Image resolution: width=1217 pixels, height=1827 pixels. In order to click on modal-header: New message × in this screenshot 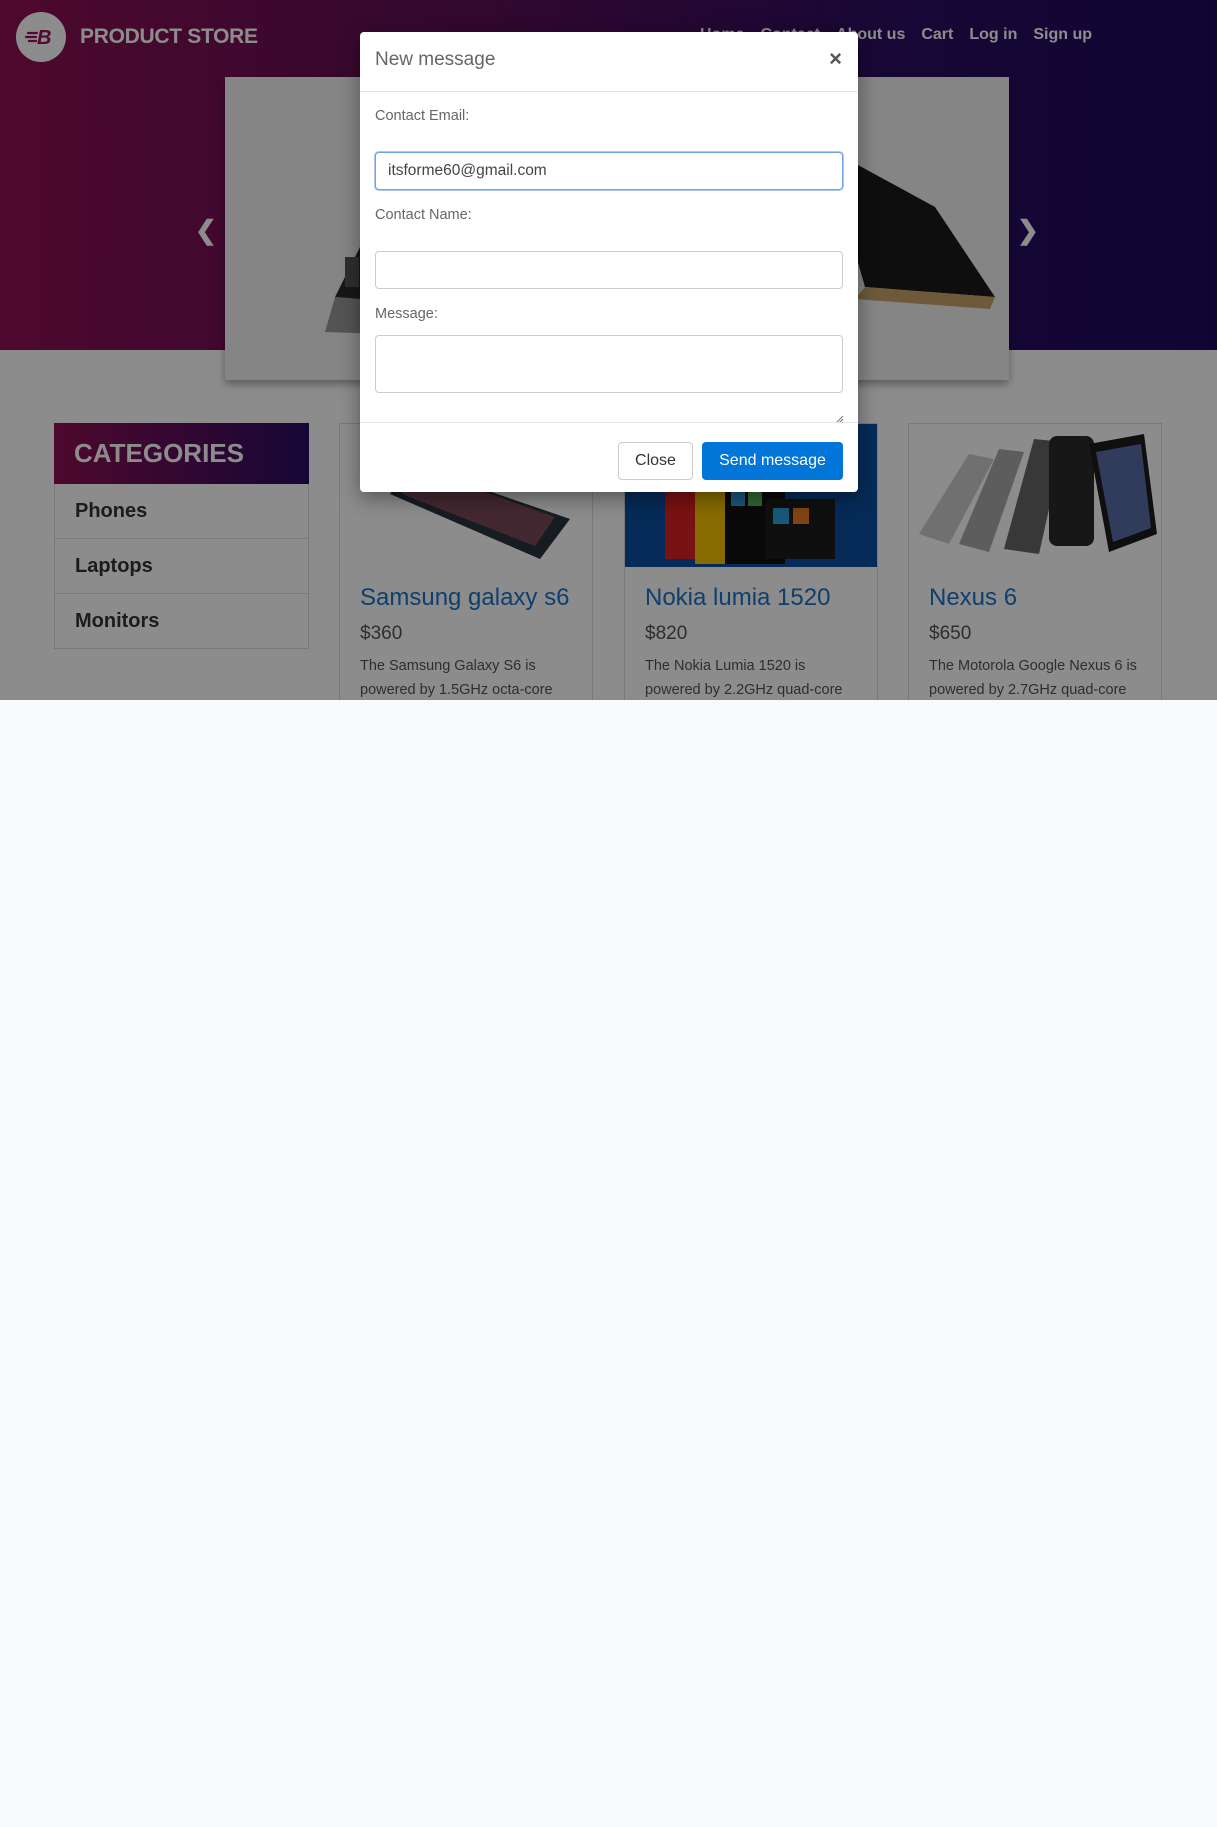, I will do `click(609, 62)`.